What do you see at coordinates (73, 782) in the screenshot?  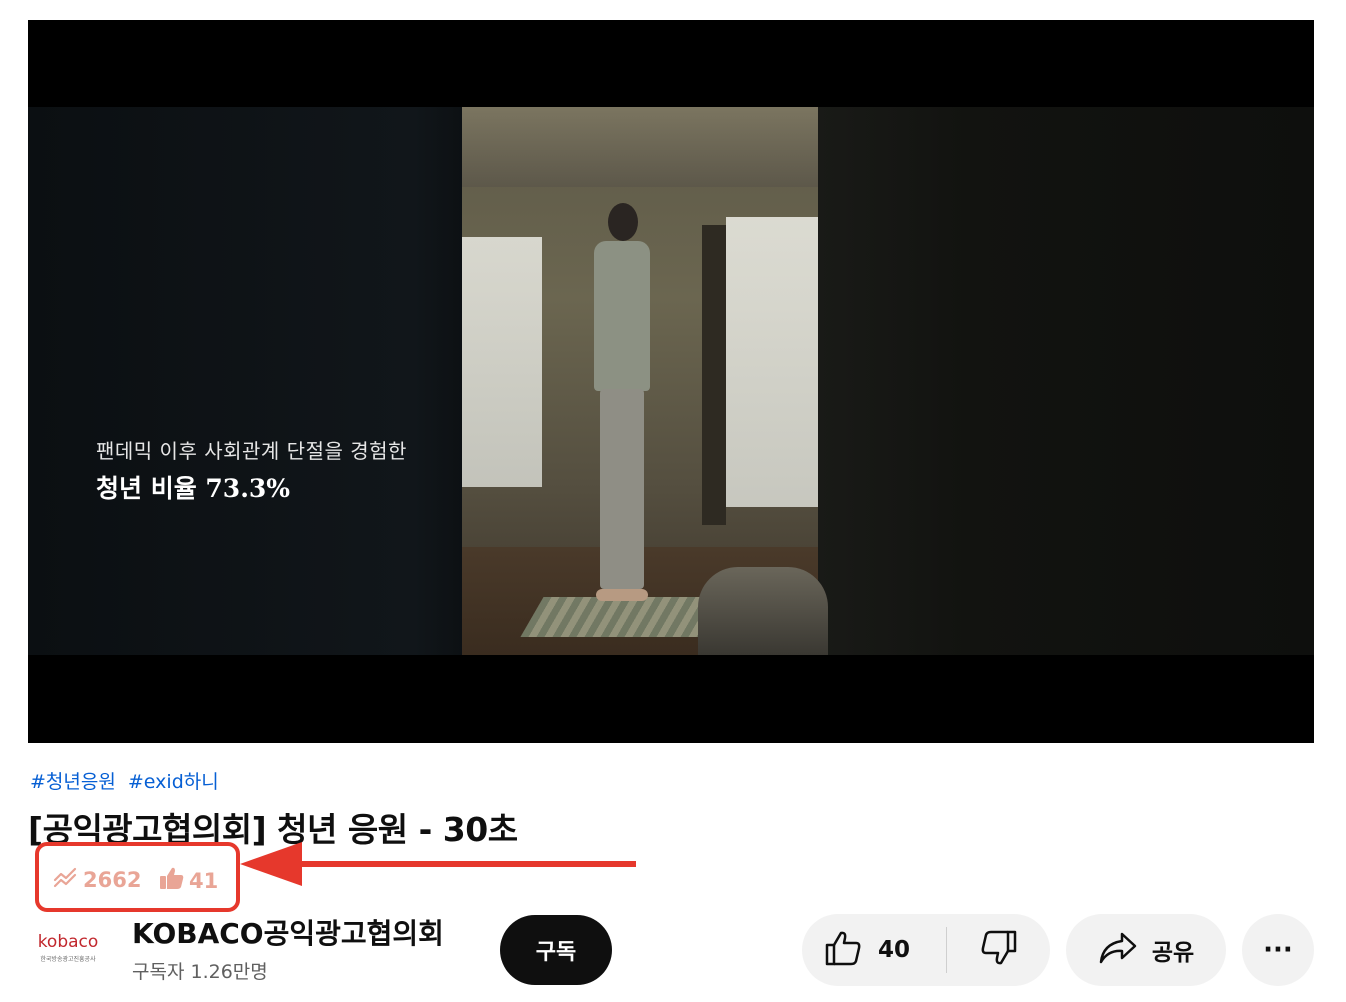 I see `hashtag-link: #청년응원` at bounding box center [73, 782].